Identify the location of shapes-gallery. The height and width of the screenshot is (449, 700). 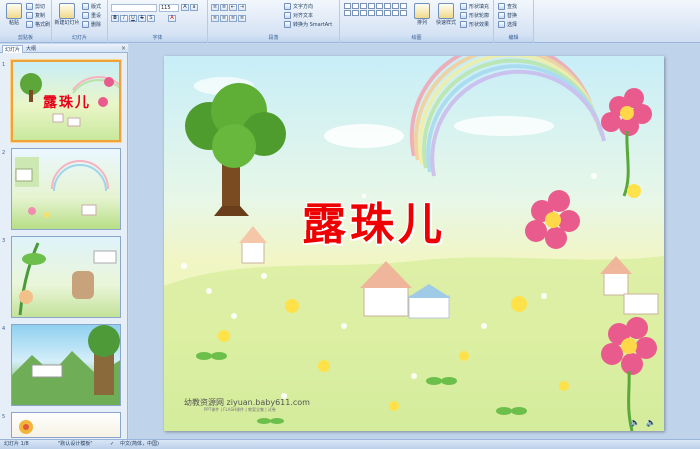
(375, 9).